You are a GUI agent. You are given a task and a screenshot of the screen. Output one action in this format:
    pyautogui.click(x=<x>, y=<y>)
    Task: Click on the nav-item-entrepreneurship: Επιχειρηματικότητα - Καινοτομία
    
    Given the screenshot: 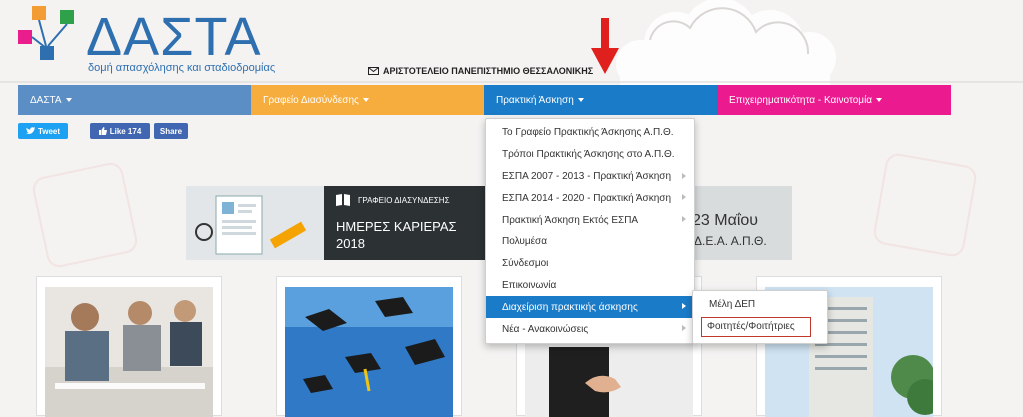 What is the action you would take?
    pyautogui.click(x=834, y=100)
    